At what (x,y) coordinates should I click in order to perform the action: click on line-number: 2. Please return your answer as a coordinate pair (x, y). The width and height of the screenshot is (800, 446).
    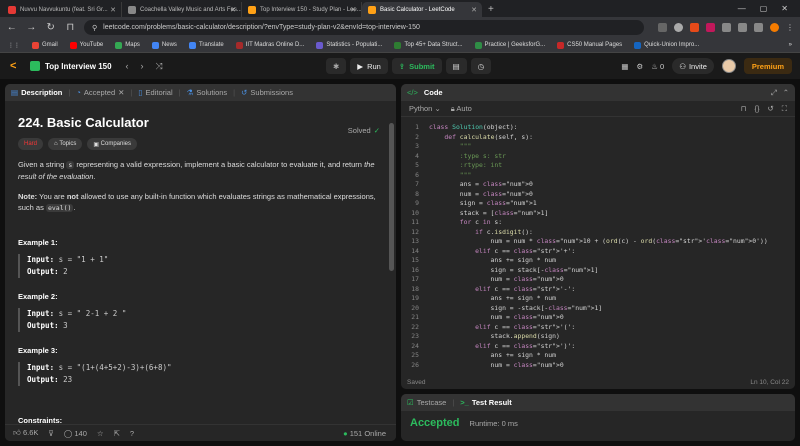
    Looking at the image, I should click on (417, 136).